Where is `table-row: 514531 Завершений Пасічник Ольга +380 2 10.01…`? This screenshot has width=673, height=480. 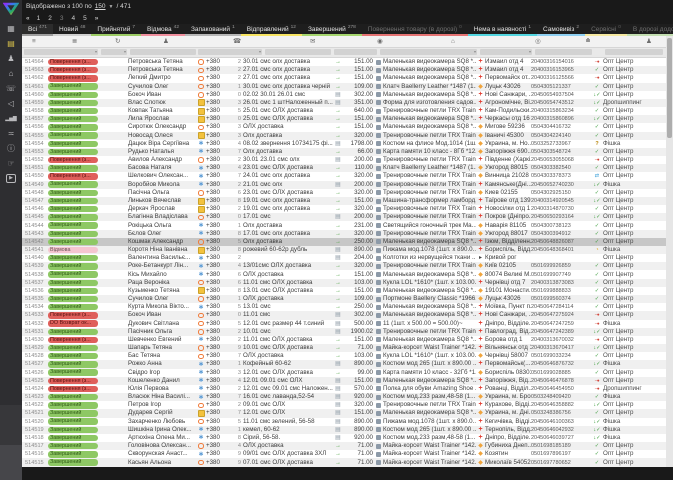 table-row: 514531 Завершений Пасічник Ольга +380 2 10.01… is located at coordinates (344, 331).